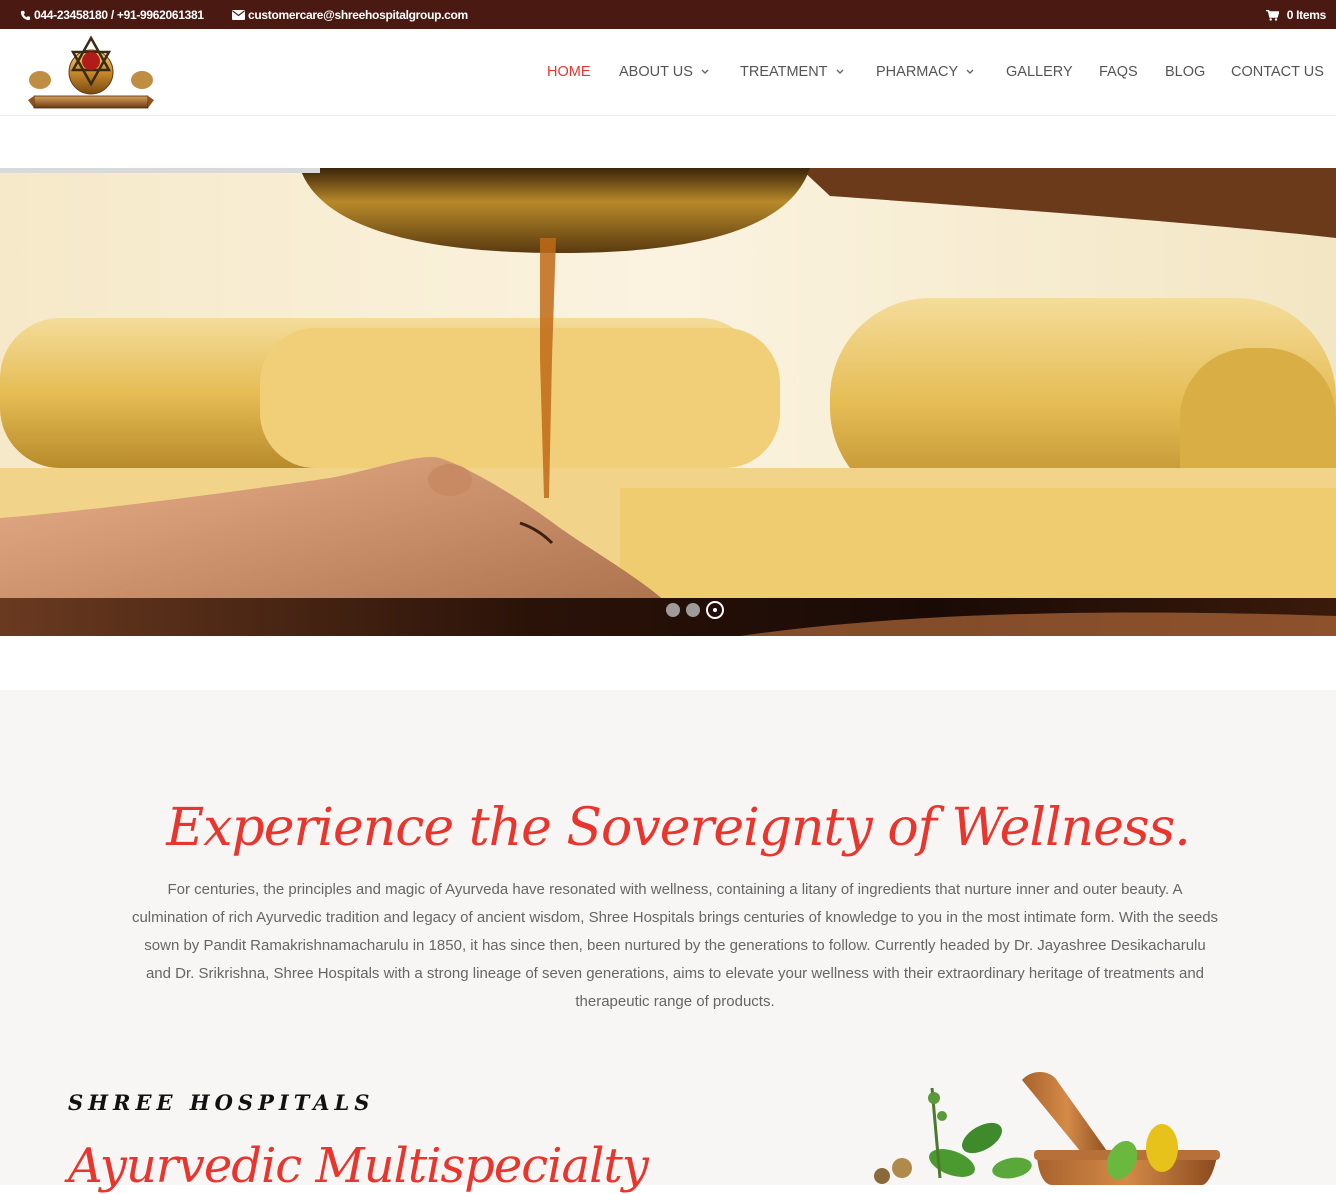 The height and width of the screenshot is (1194, 1336). What do you see at coordinates (119, 15) in the screenshot?
I see `phone-number: 044-23458180 / +91-9962061381` at bounding box center [119, 15].